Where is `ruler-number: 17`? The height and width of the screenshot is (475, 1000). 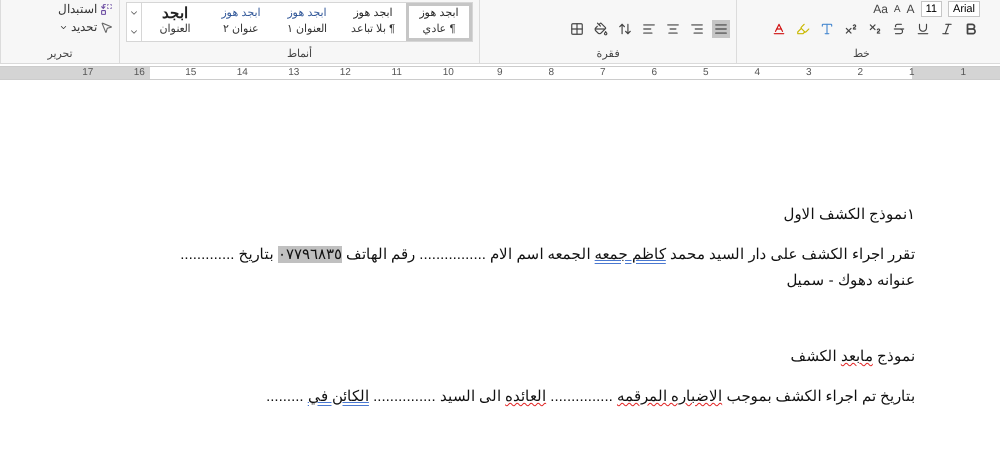 ruler-number: 17 is located at coordinates (87, 73).